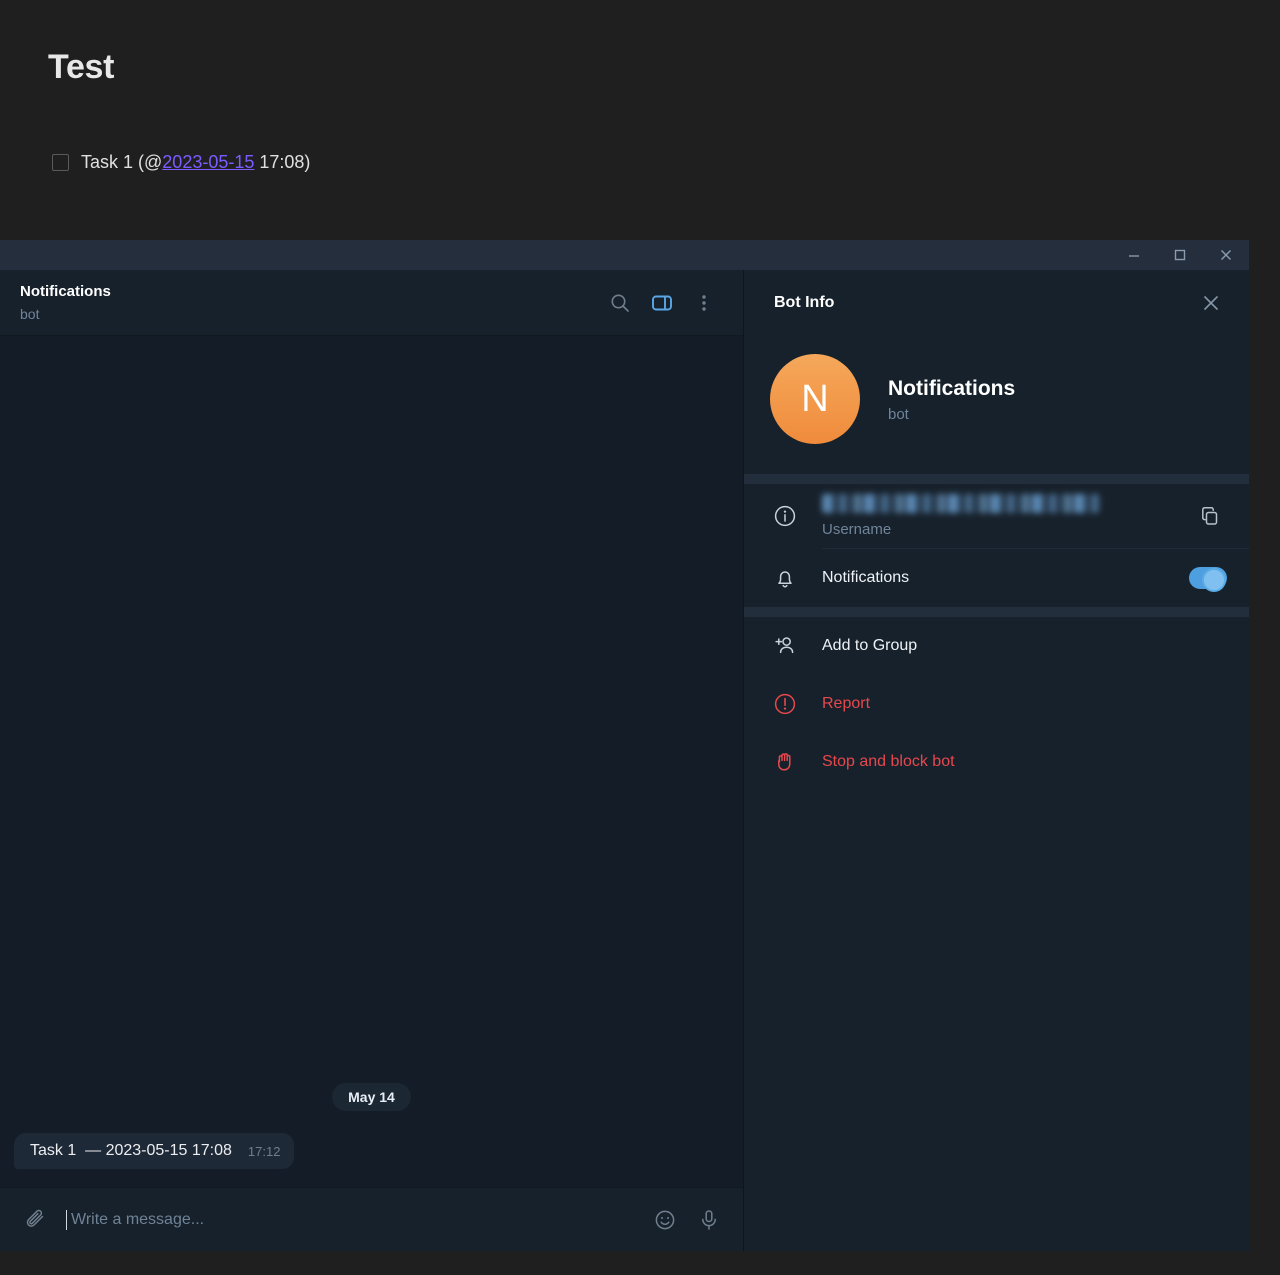  I want to click on task-checkbox, so click(60, 162).